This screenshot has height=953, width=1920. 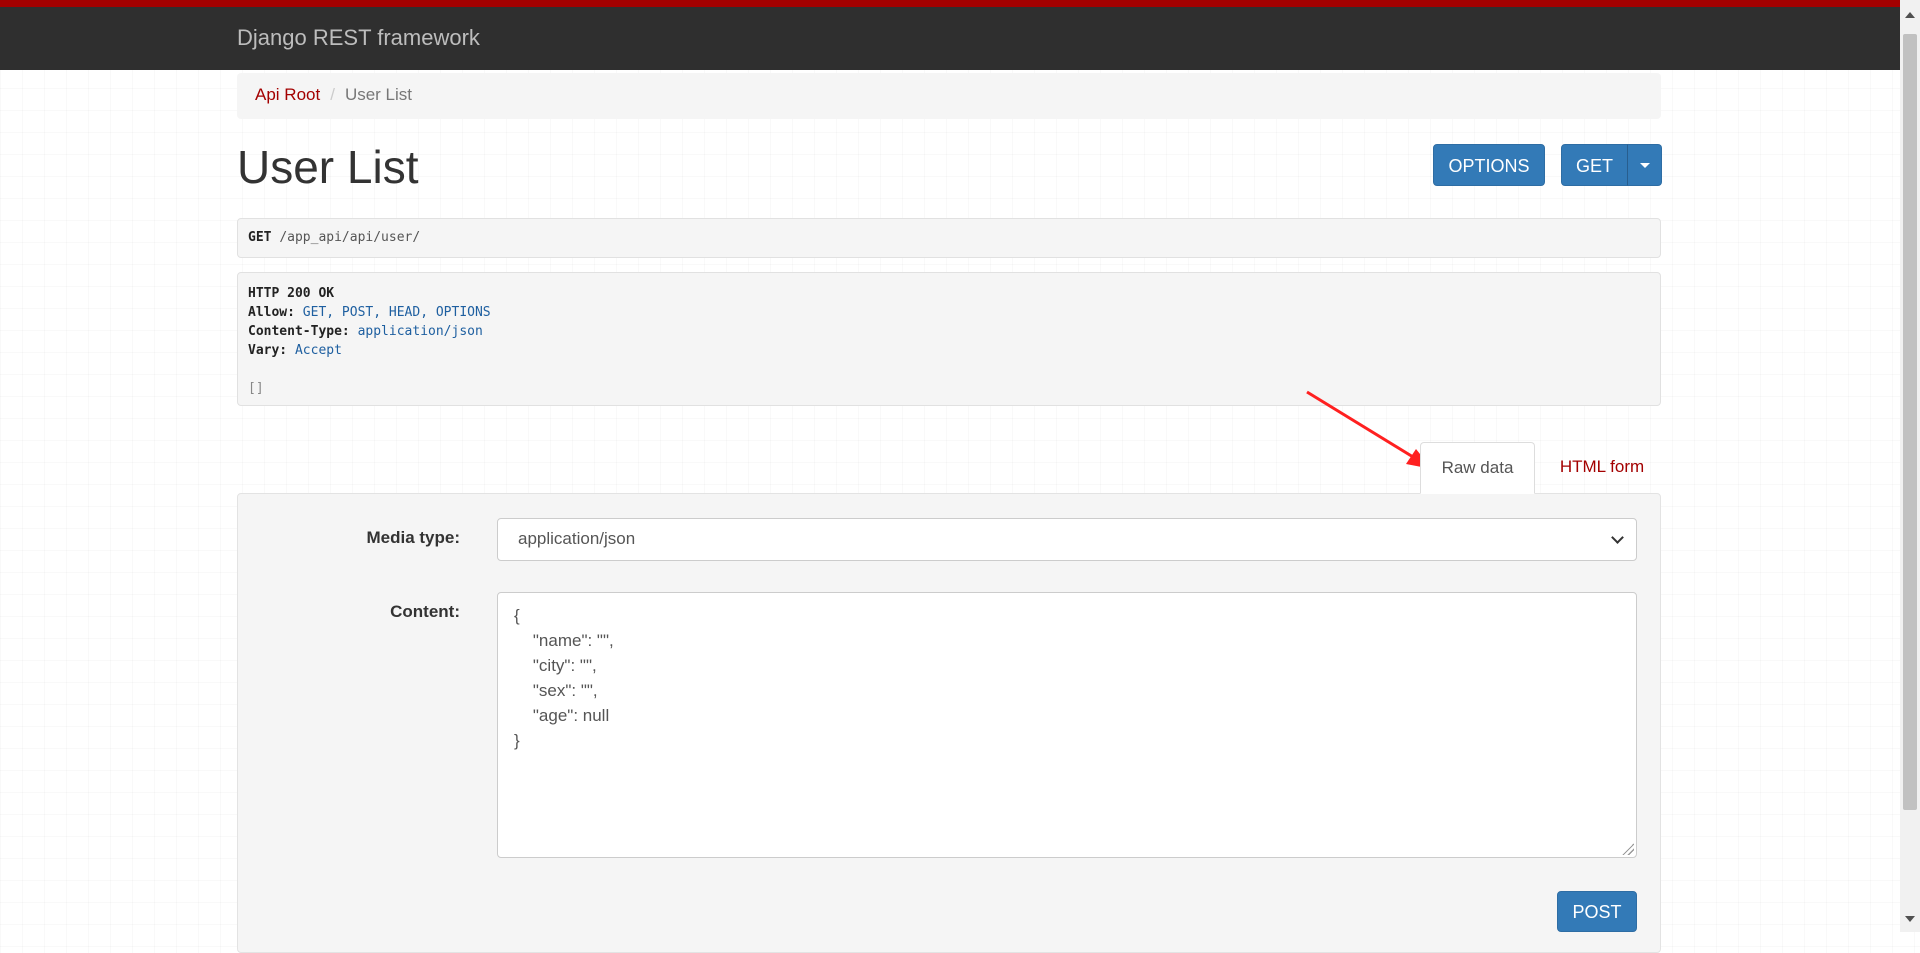 What do you see at coordinates (299, 331) in the screenshot?
I see `header-key: Content-Type:` at bounding box center [299, 331].